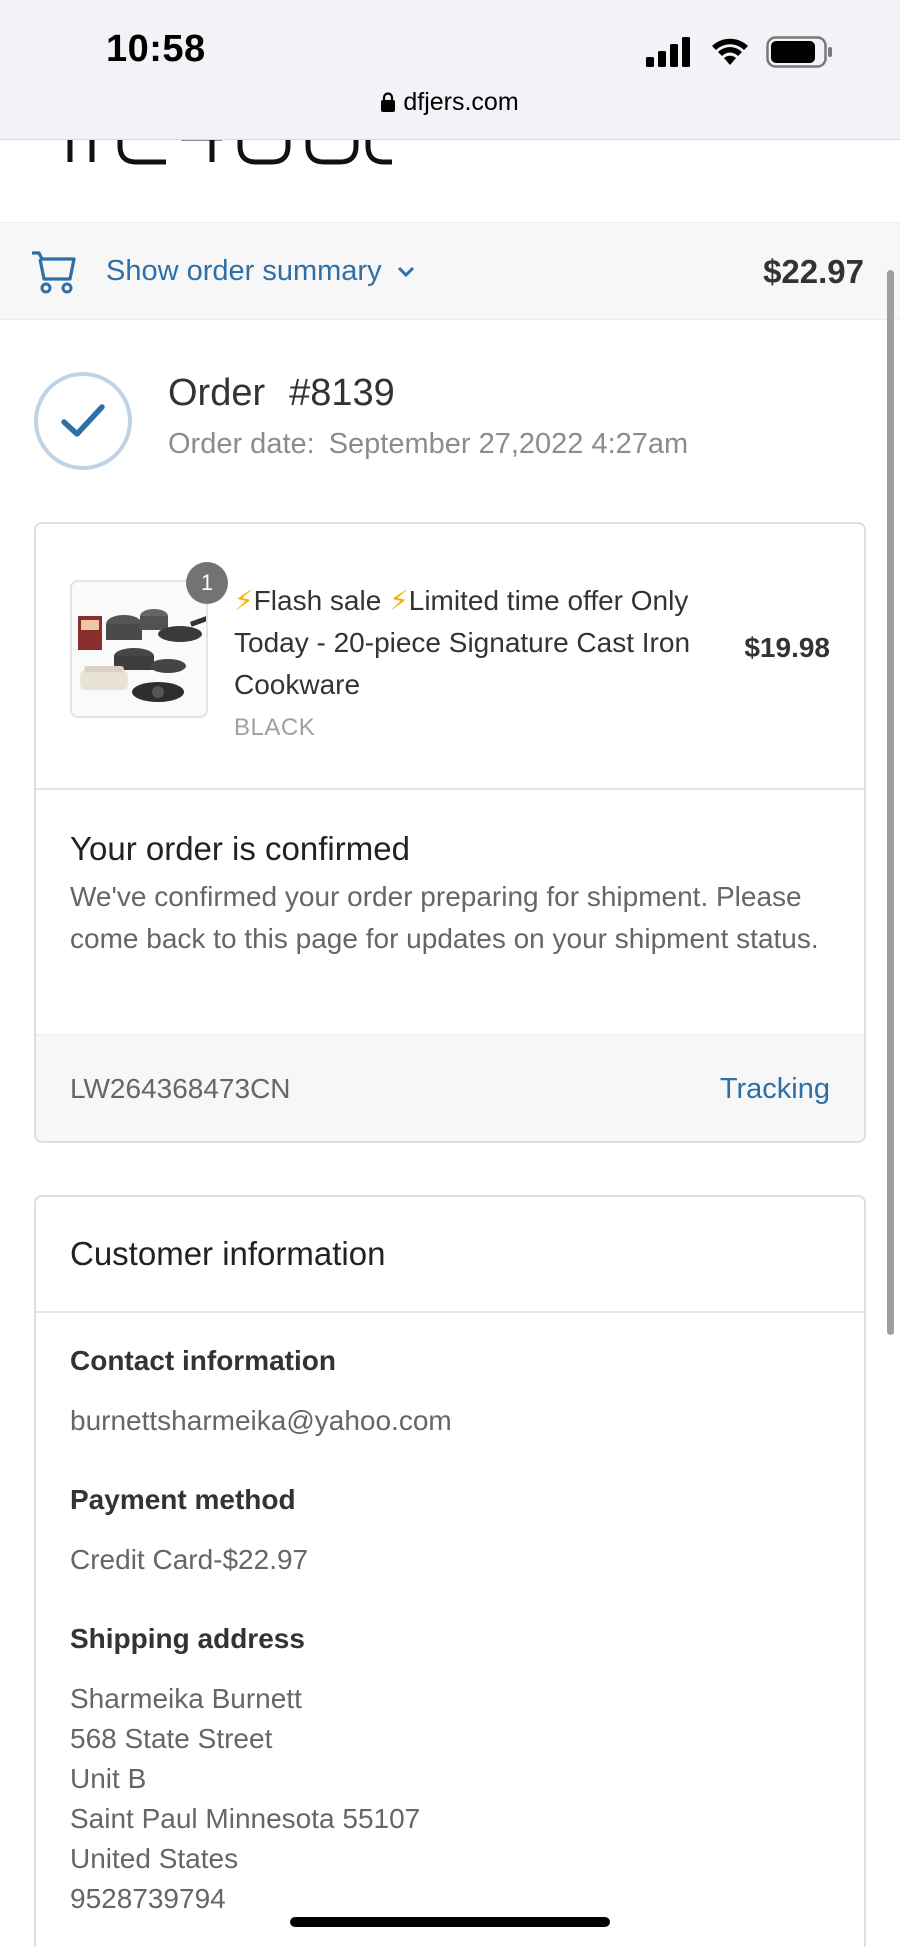 This screenshot has height=1947, width=900. I want to click on tracking-link: Tracking, so click(775, 1089).